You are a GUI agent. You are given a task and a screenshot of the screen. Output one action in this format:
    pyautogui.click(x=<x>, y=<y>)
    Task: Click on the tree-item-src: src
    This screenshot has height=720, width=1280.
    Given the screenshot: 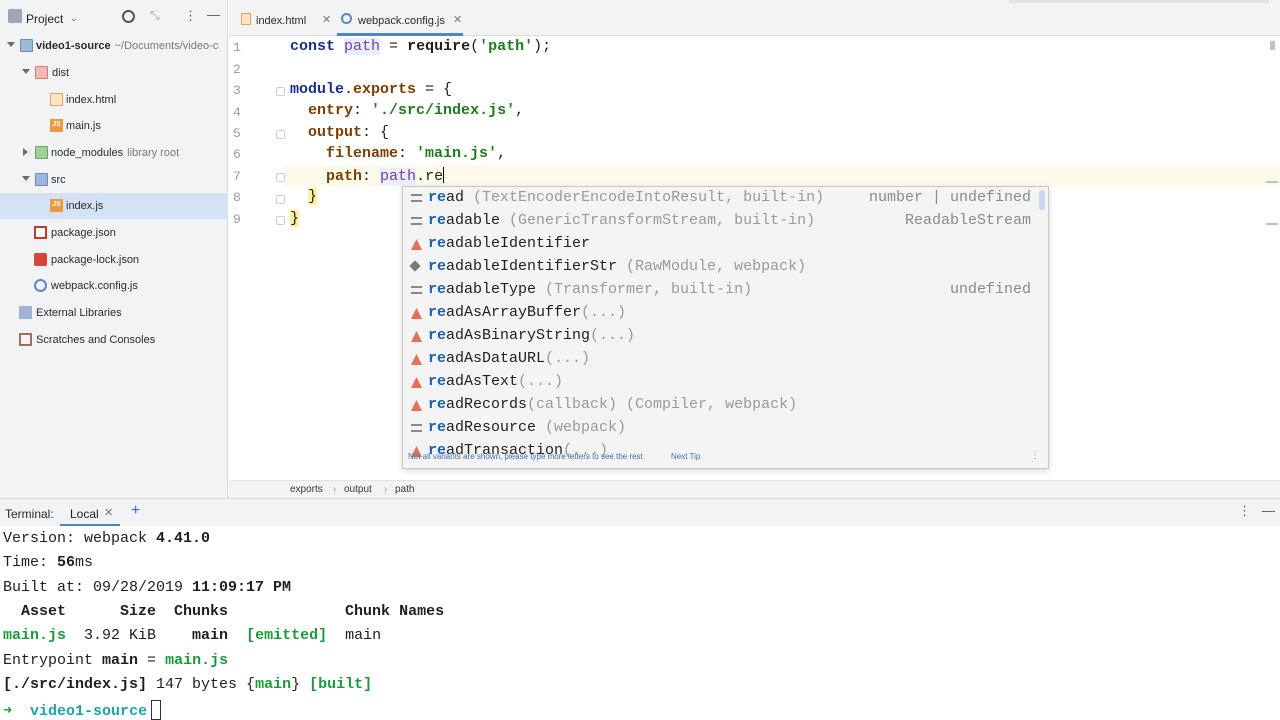 What is the action you would take?
    pyautogui.click(x=114, y=180)
    